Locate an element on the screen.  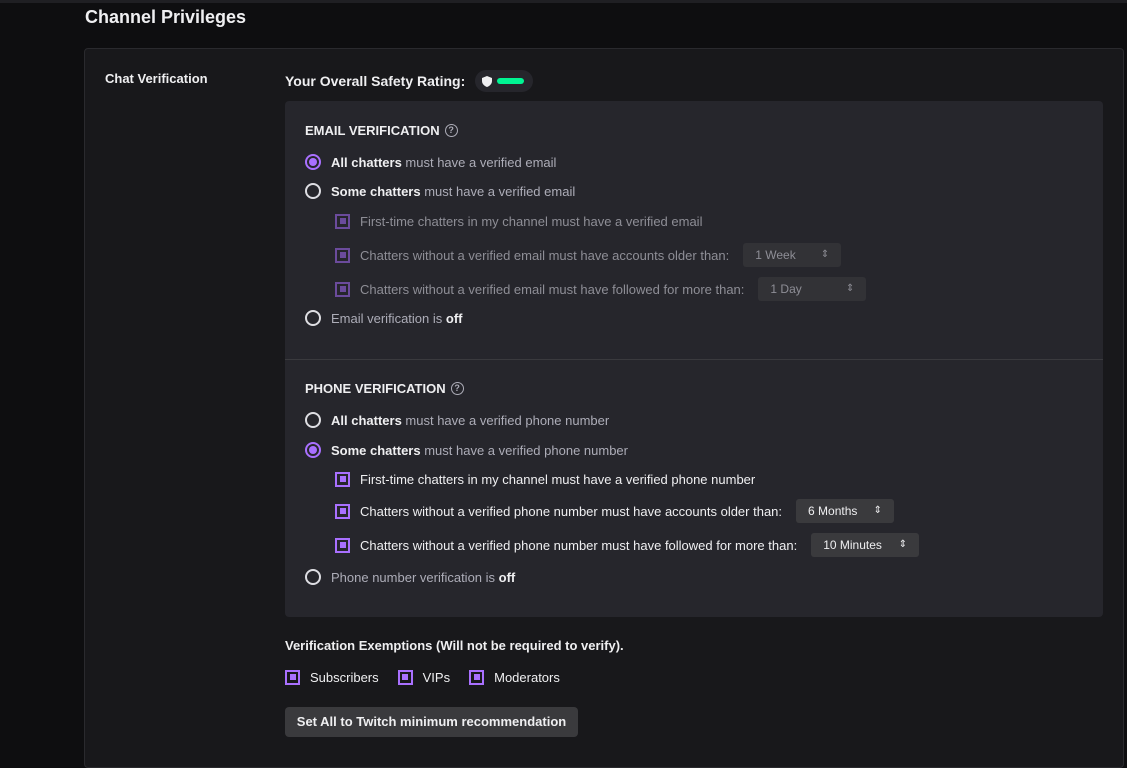
safety-rating: Your Overall Safety Rating: is located at coordinates (409, 81).